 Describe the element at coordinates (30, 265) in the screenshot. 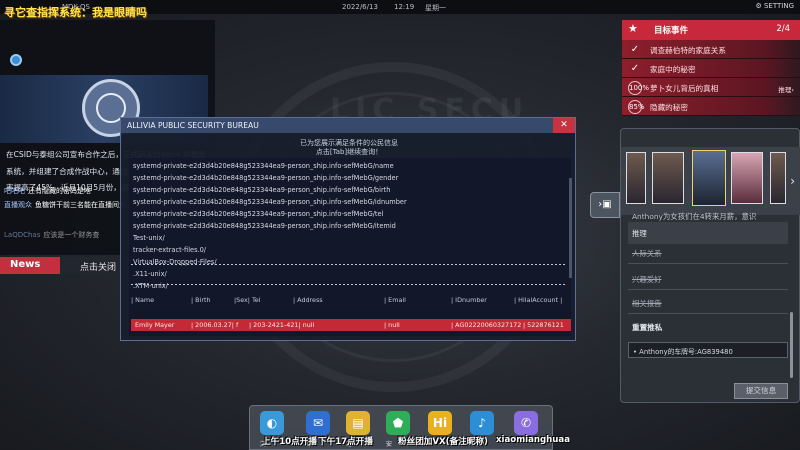

I see `news-tag: News` at that location.